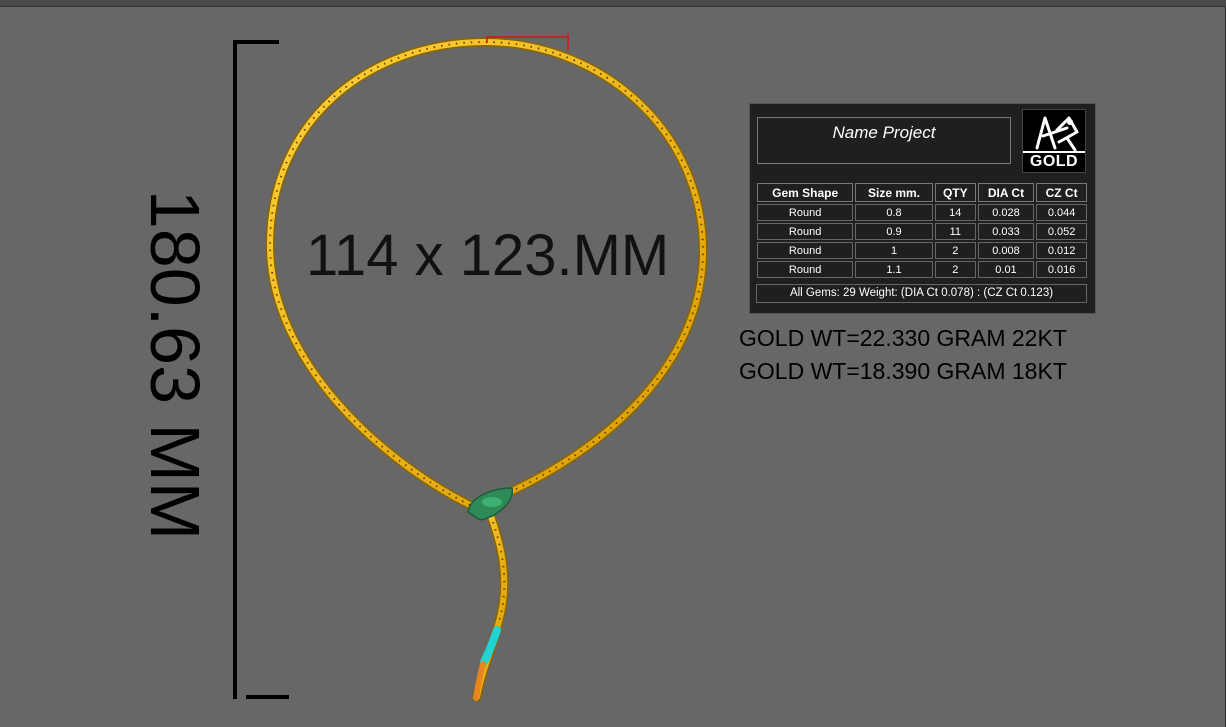 This screenshot has height=727, width=1226. I want to click on cell-dia-ct: 0.028, so click(1006, 212).